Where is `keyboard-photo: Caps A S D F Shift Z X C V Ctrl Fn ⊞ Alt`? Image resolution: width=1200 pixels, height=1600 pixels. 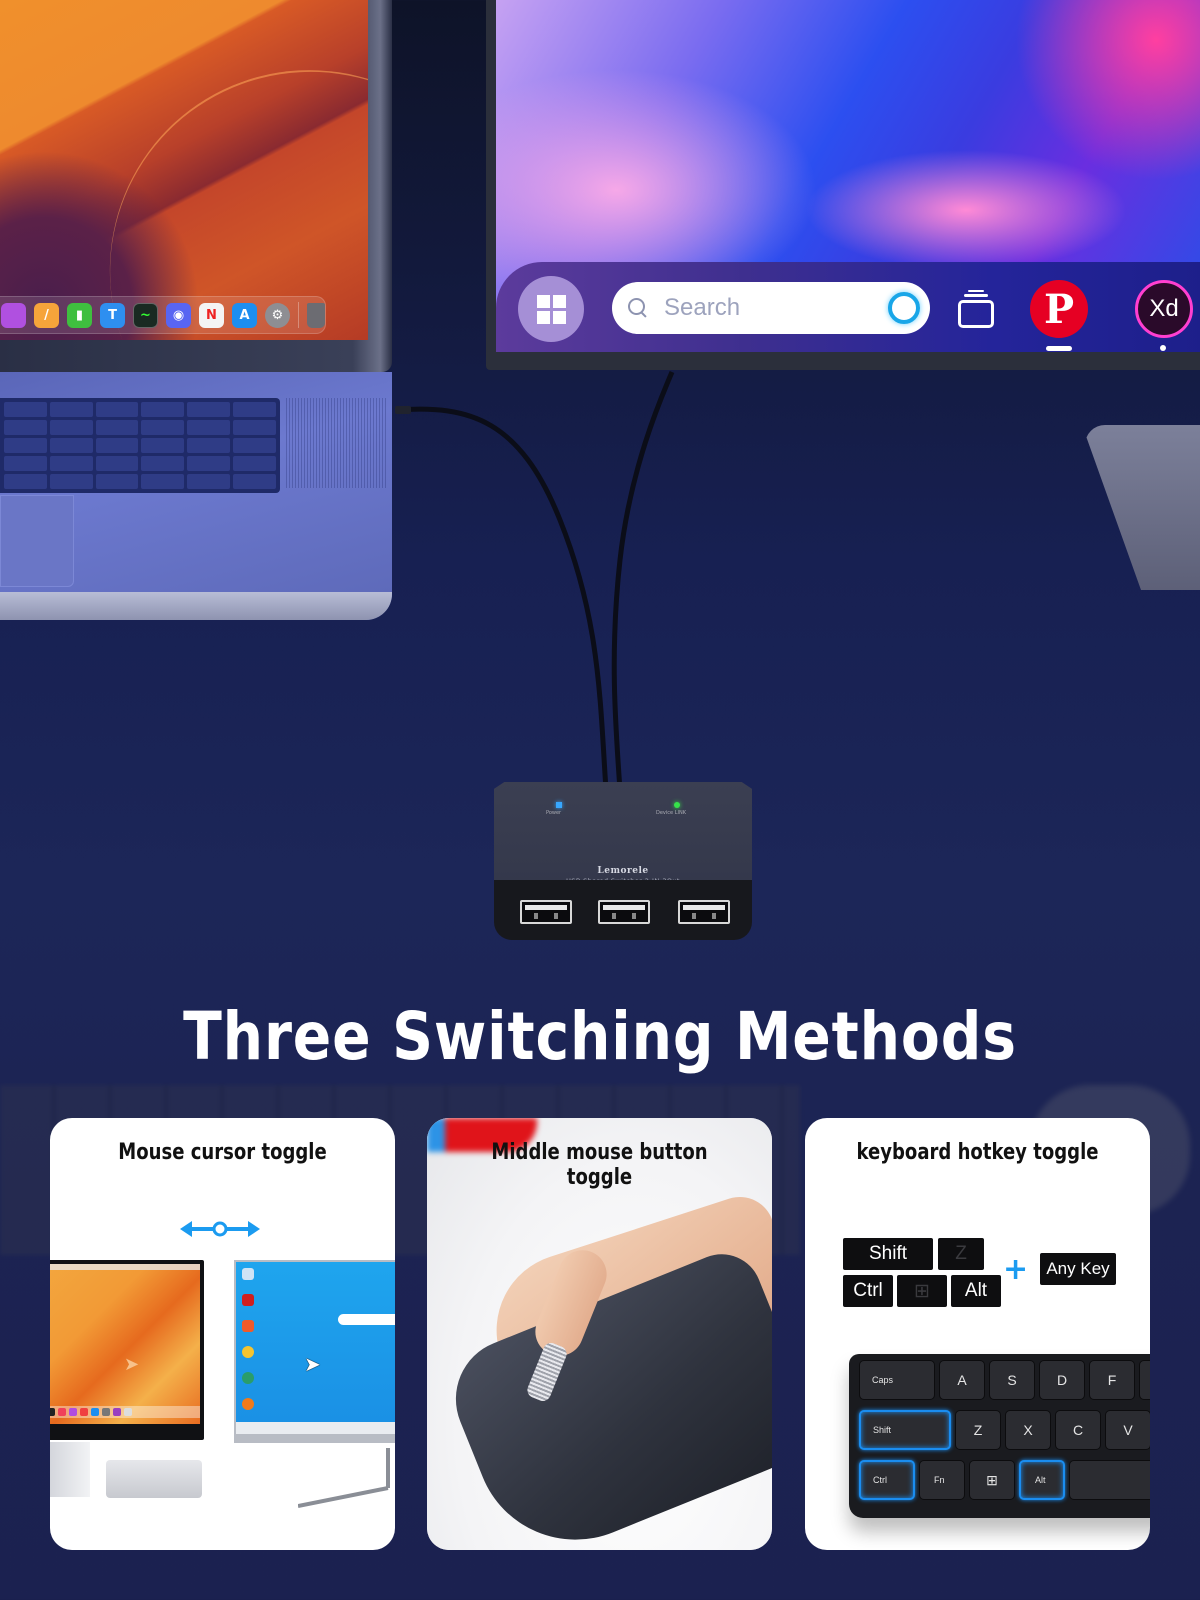 keyboard-photo: Caps A S D F Shift Z X C V Ctrl Fn ⊞ Alt is located at coordinates (999, 1436).